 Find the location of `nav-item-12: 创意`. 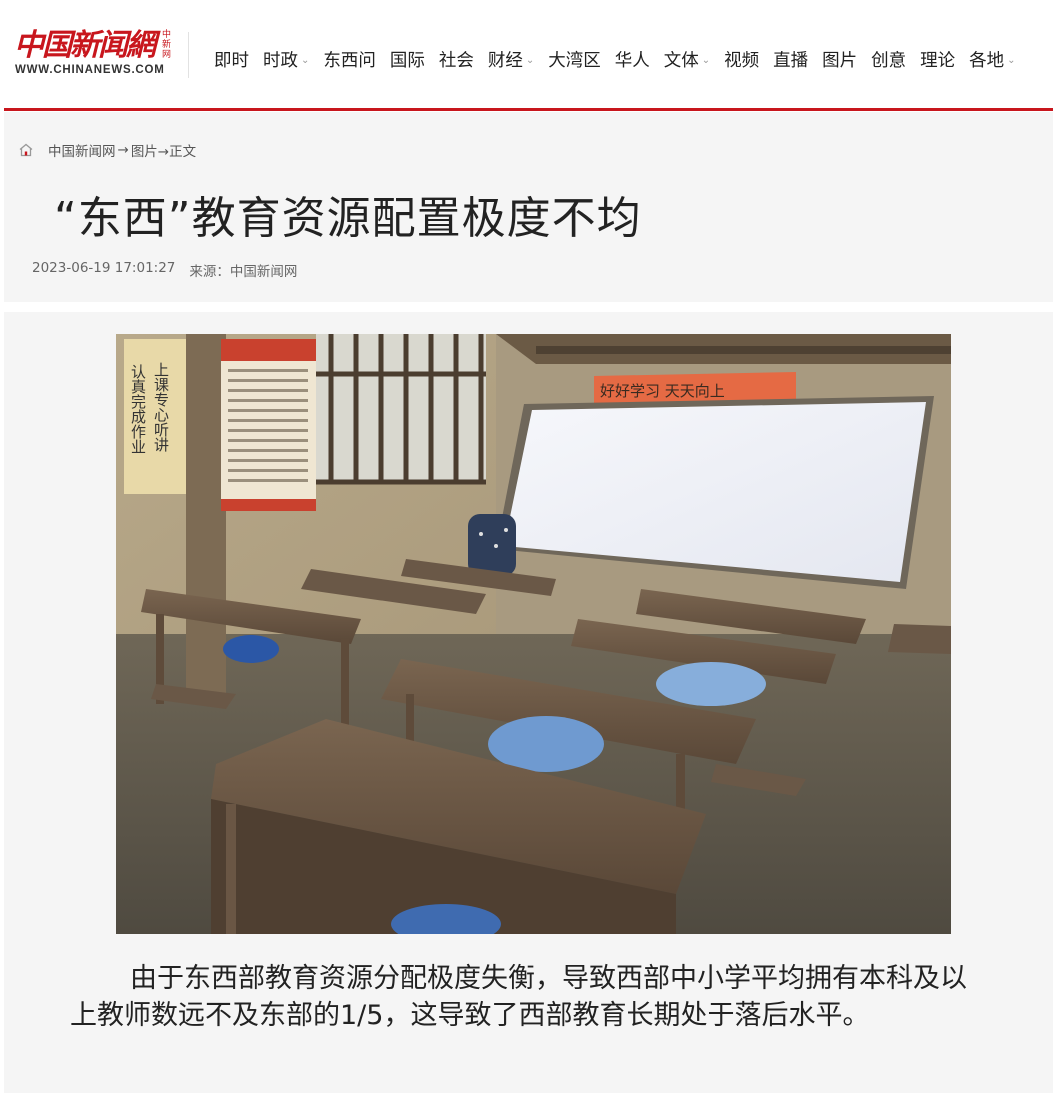

nav-item-12: 创意 is located at coordinates (888, 59).